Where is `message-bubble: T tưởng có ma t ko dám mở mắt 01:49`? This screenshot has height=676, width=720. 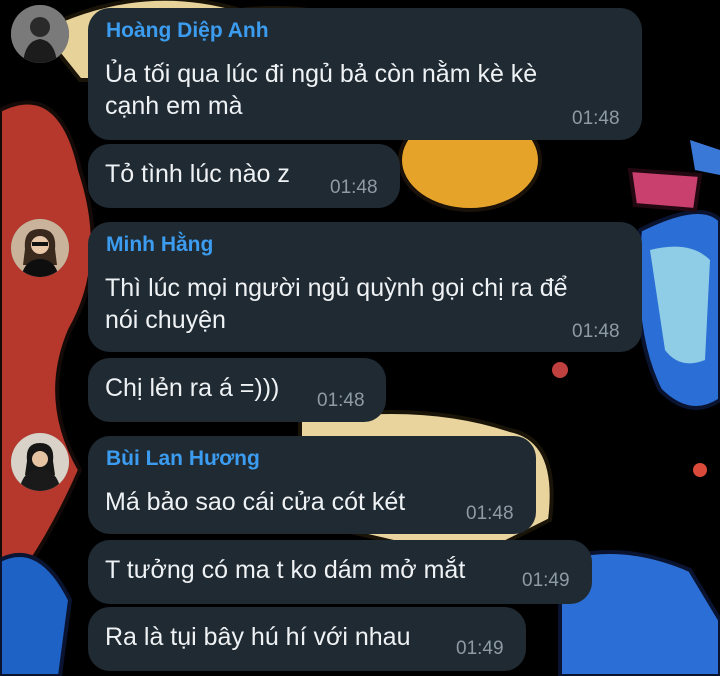
message-bubble: T tưởng có ma t ko dám mở mắt 01:49 is located at coordinates (340, 572).